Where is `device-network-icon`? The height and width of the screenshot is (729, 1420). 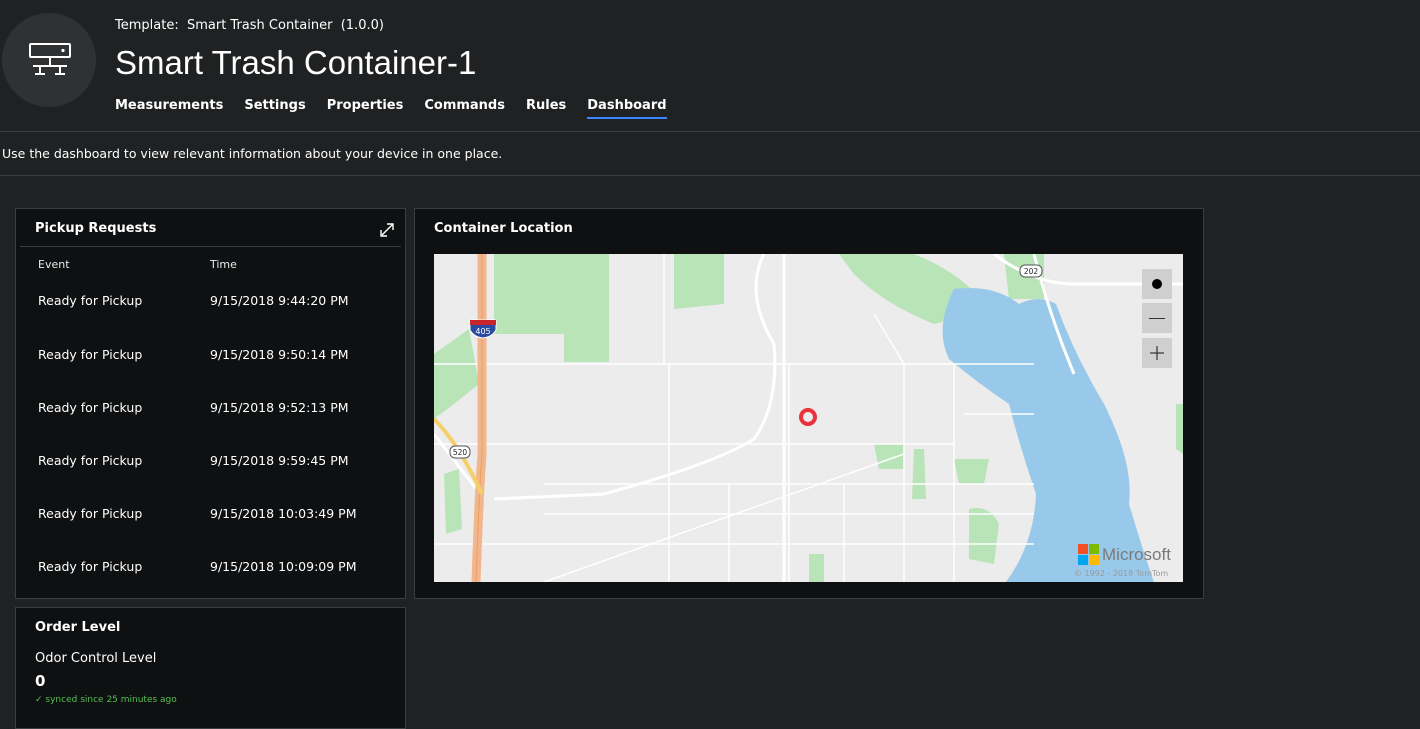
device-network-icon is located at coordinates (50, 59).